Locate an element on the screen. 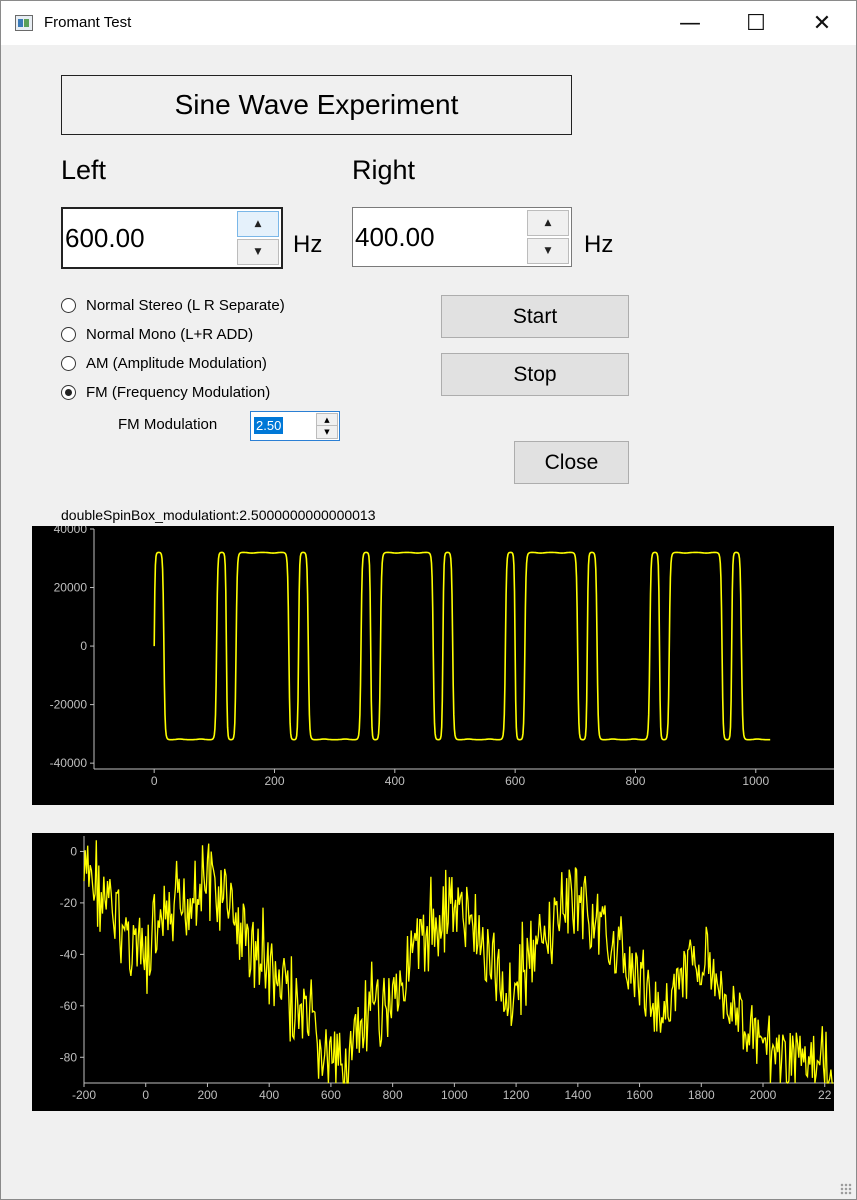 The image size is (857, 1200). fm-modulation-spinbox: 2.50 ▲ ▼ is located at coordinates (295, 426).